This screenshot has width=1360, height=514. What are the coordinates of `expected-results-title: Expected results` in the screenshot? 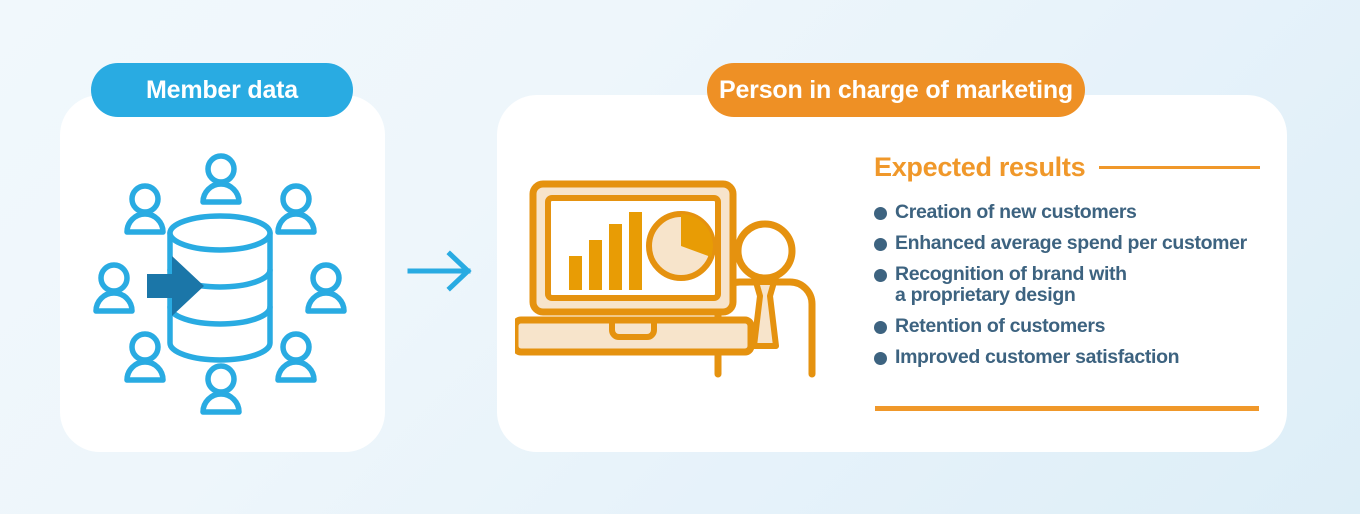 It's located at (980, 166).